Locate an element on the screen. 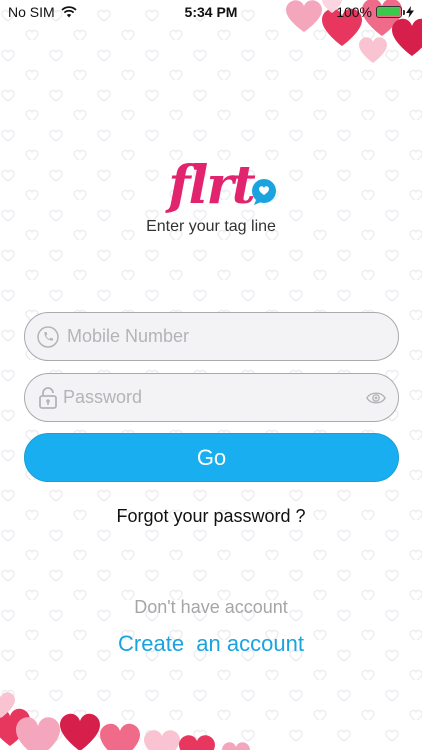  battery-icon is located at coordinates (390, 12).